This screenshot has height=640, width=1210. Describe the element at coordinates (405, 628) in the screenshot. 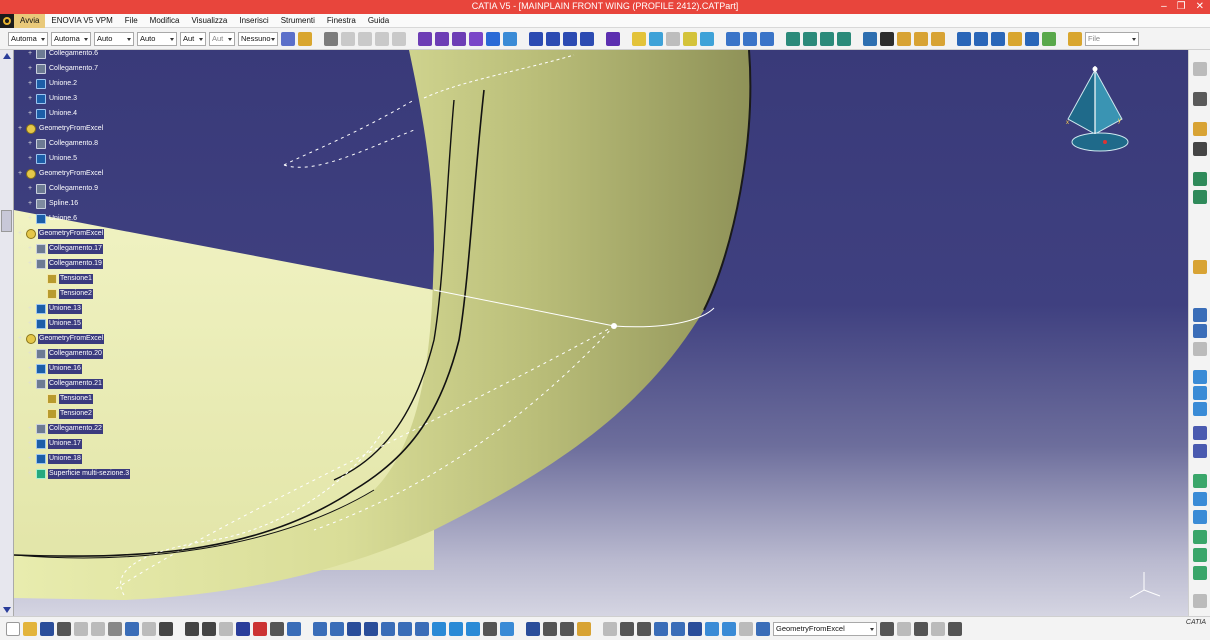

I see `zoom-out-icon` at that location.